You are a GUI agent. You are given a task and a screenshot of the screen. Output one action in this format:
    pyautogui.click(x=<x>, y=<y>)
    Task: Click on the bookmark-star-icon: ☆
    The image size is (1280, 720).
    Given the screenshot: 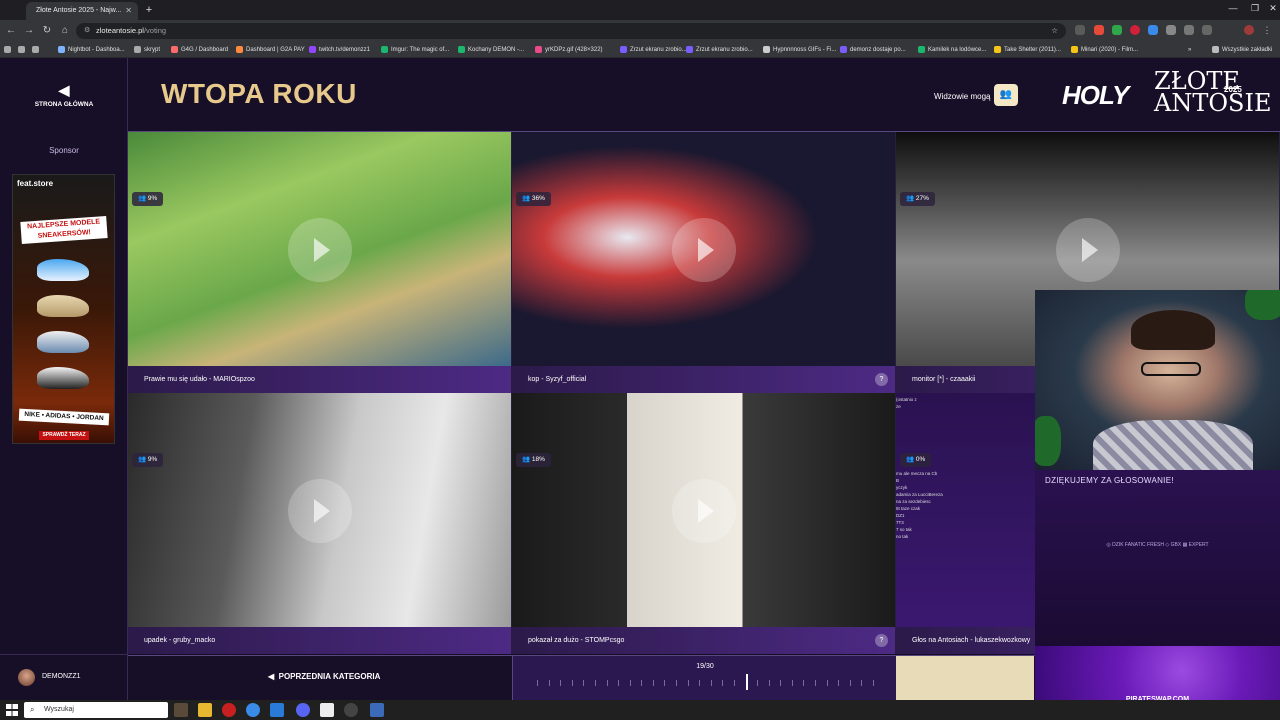 What is the action you would take?
    pyautogui.click(x=1054, y=31)
    